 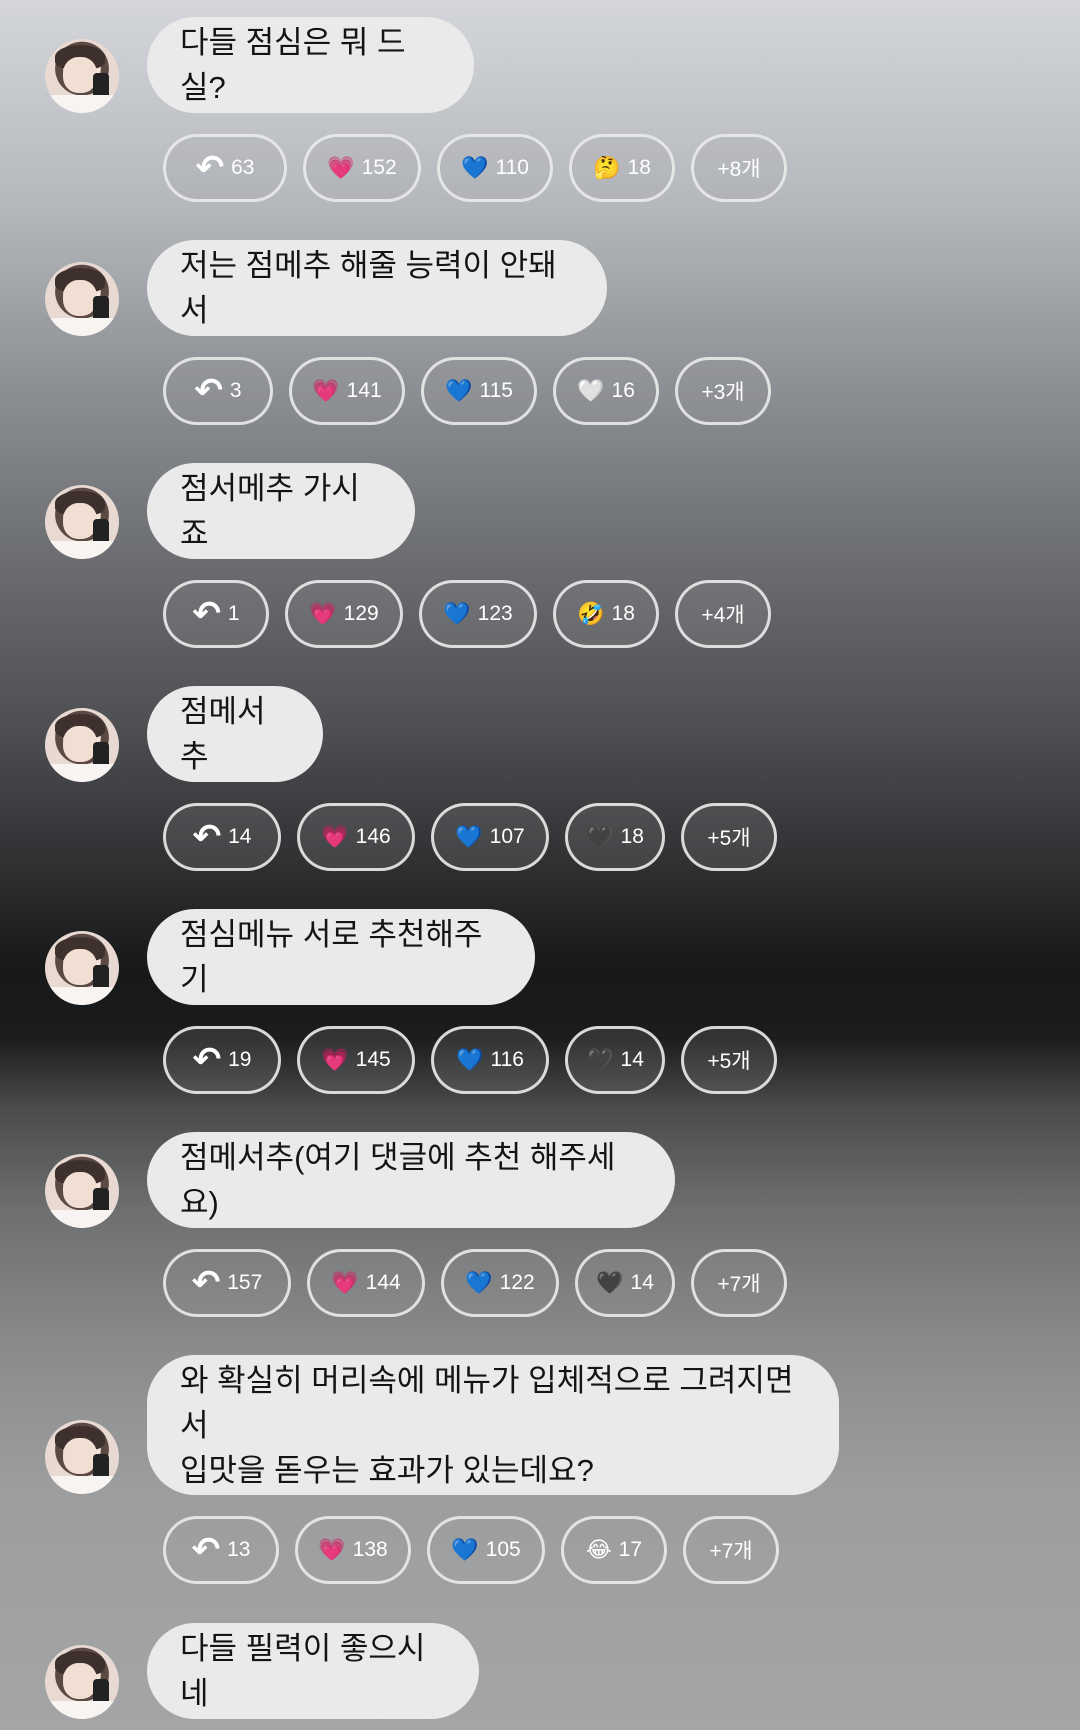 I want to click on message-bubble: 점메서추(여기 댓글에 추천 해주세요), so click(x=411, y=1180).